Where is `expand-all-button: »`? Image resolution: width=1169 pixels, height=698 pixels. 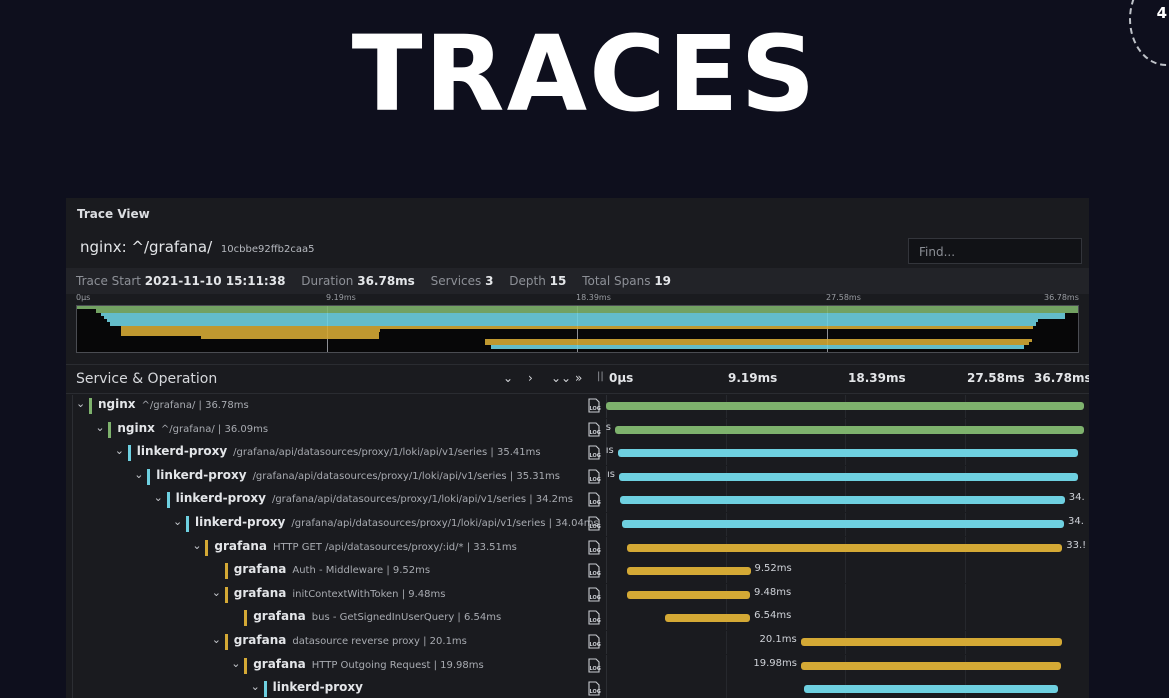
expand-all-button: » is located at coordinates (578, 378).